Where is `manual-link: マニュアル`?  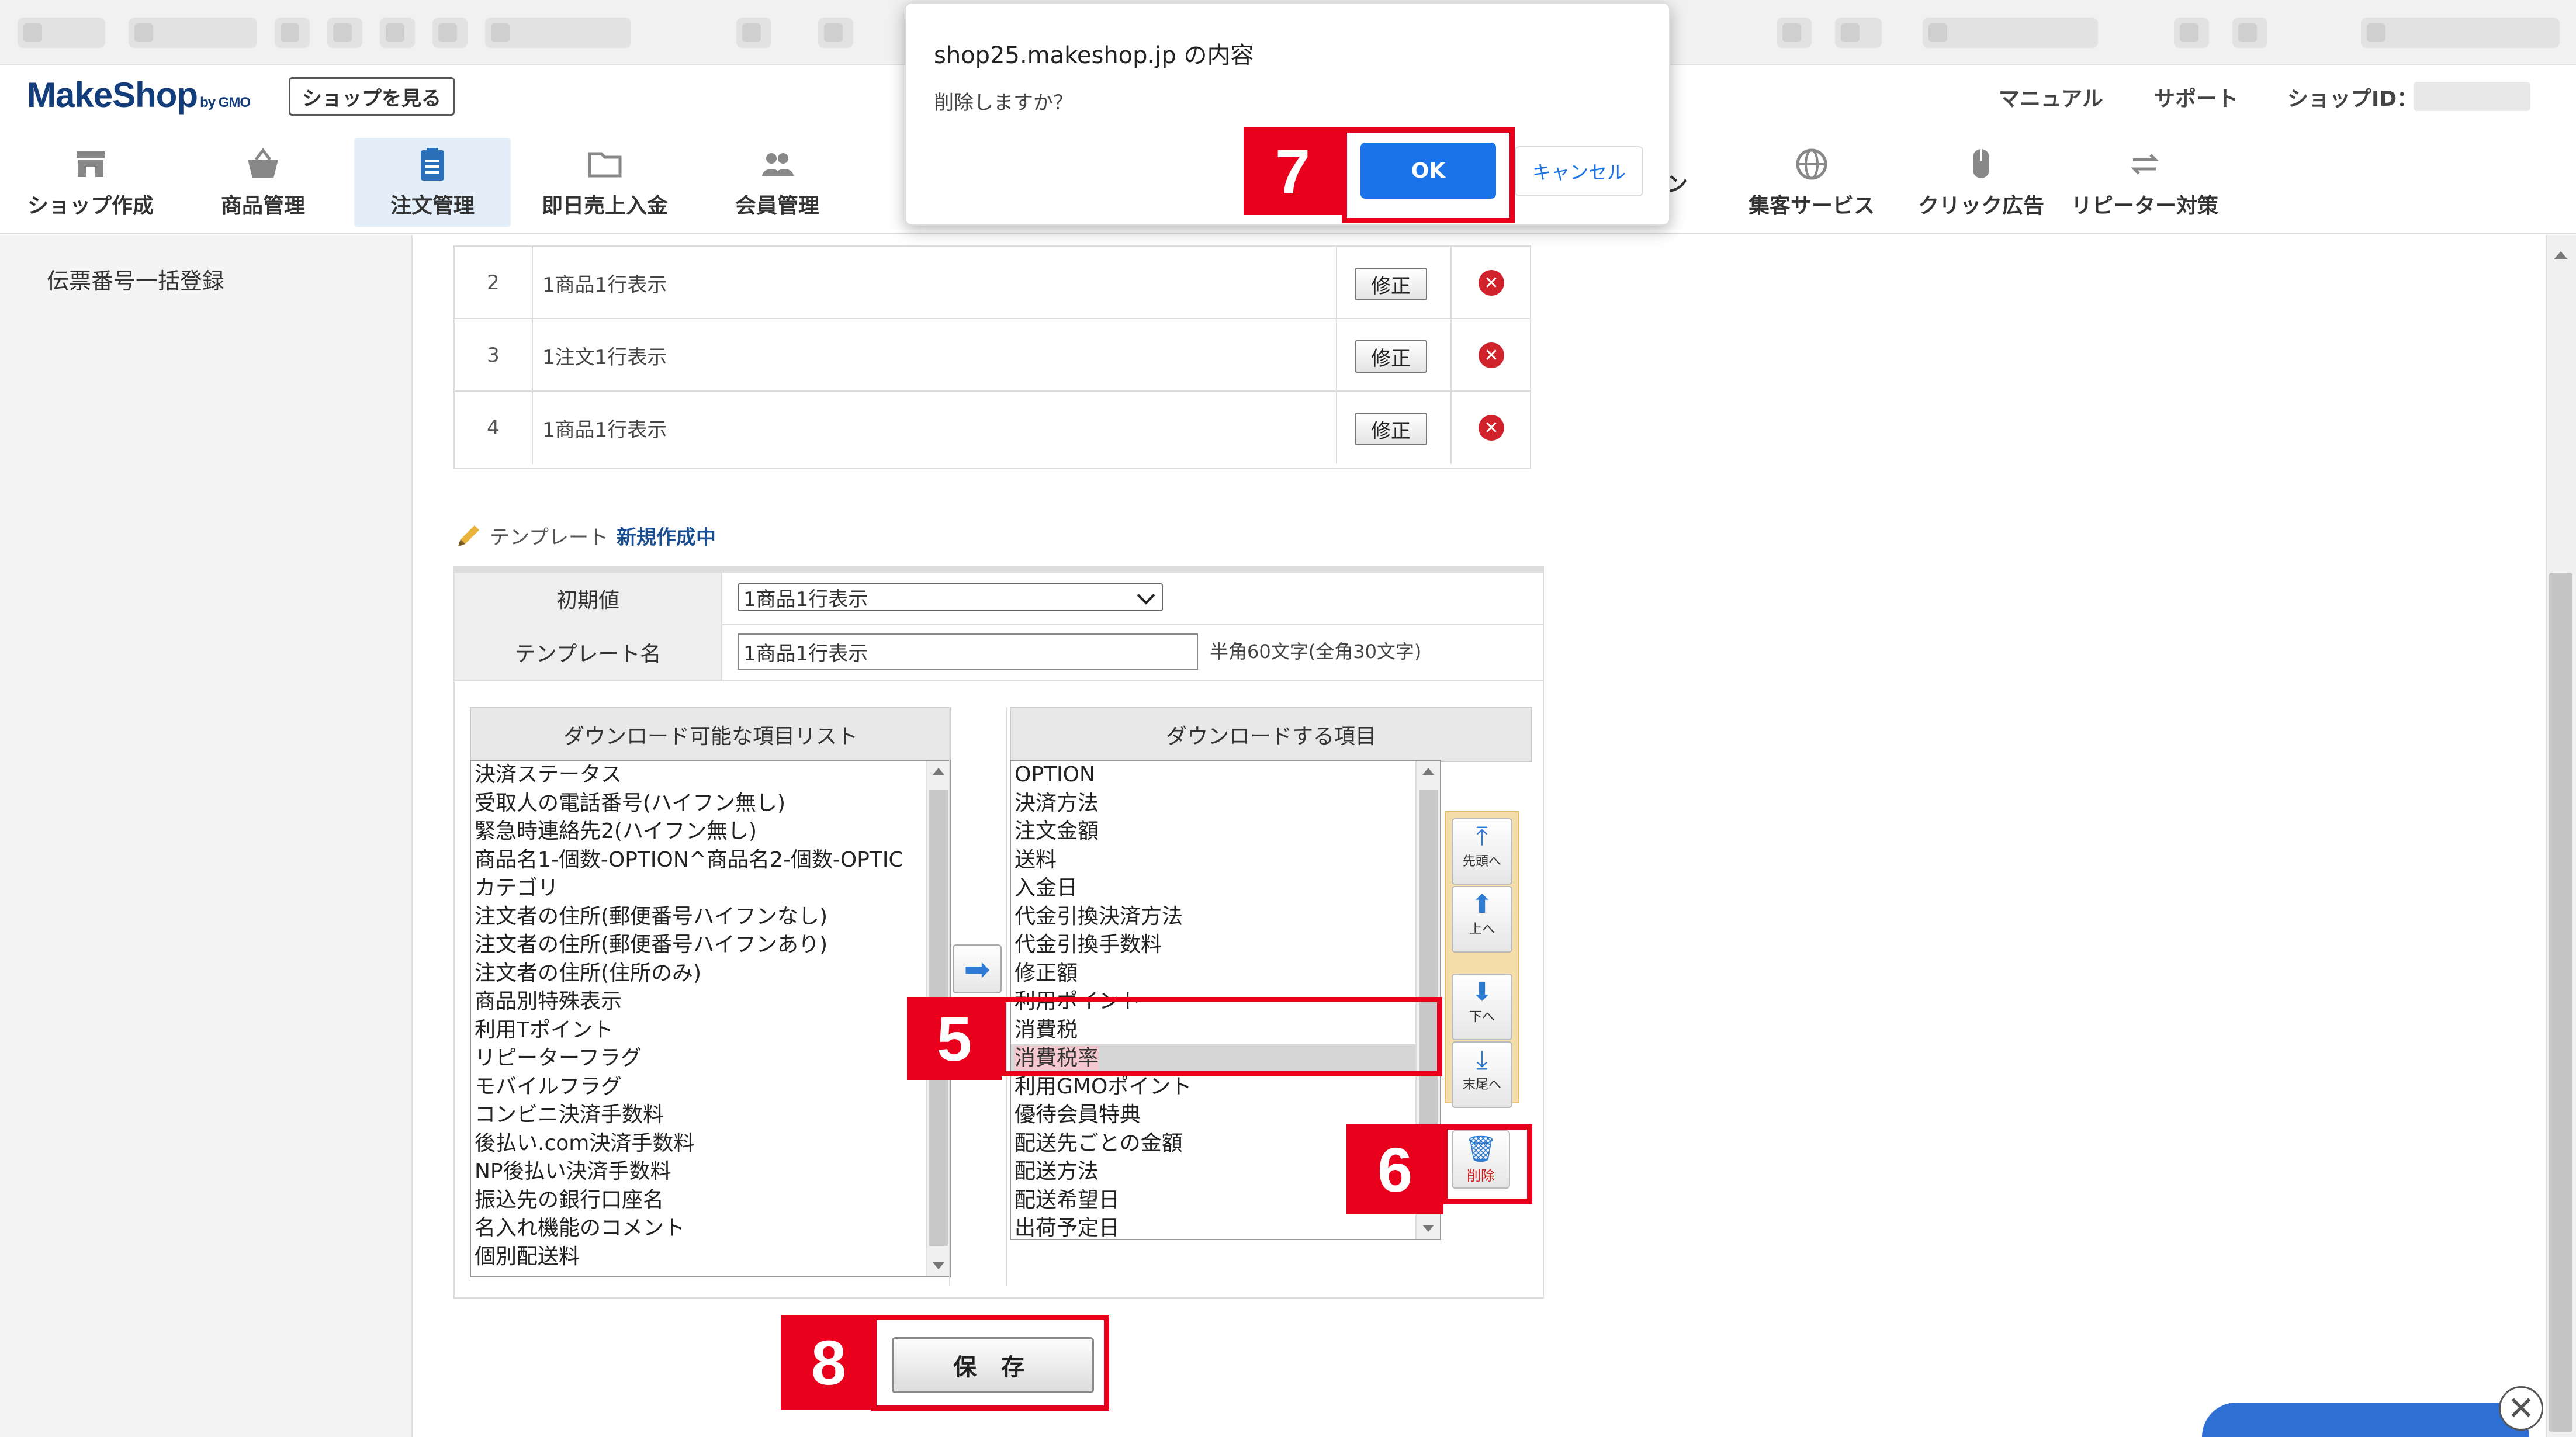
manual-link: マニュアル is located at coordinates (2051, 97).